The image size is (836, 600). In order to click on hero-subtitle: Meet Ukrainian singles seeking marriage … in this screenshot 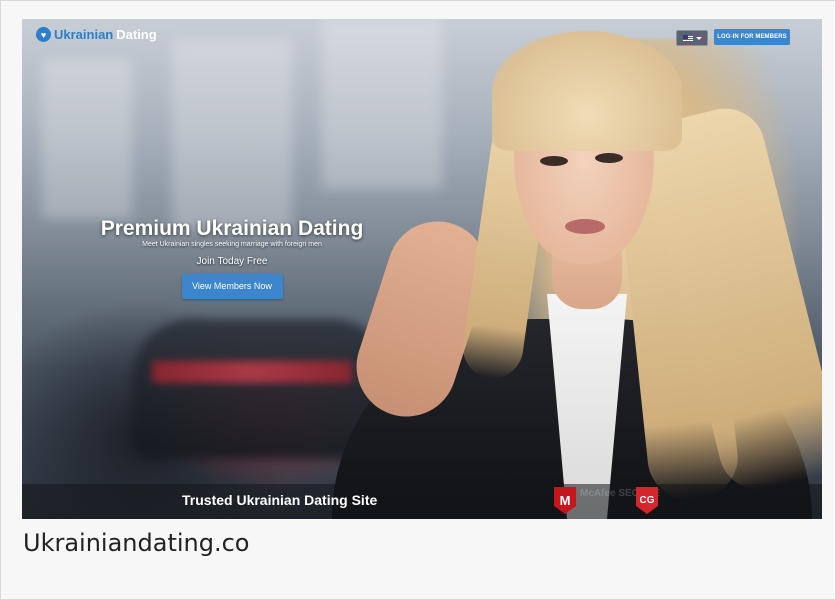, I will do `click(232, 244)`.